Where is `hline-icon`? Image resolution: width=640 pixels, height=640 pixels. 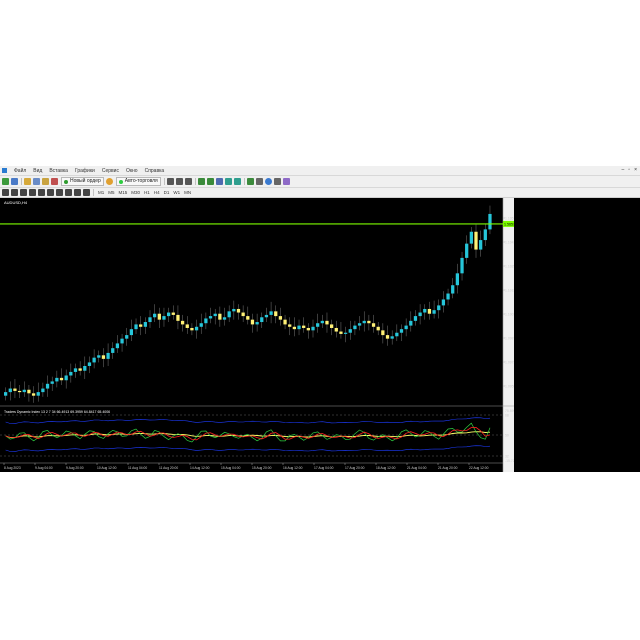 hline-icon is located at coordinates (32, 192).